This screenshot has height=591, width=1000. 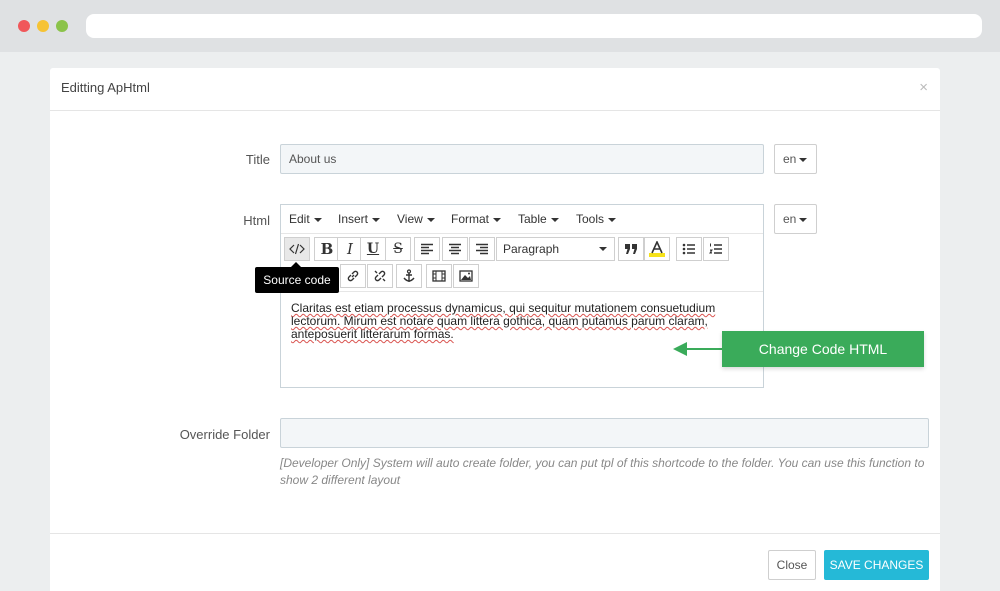 I want to click on close-button: Close, so click(x=792, y=565).